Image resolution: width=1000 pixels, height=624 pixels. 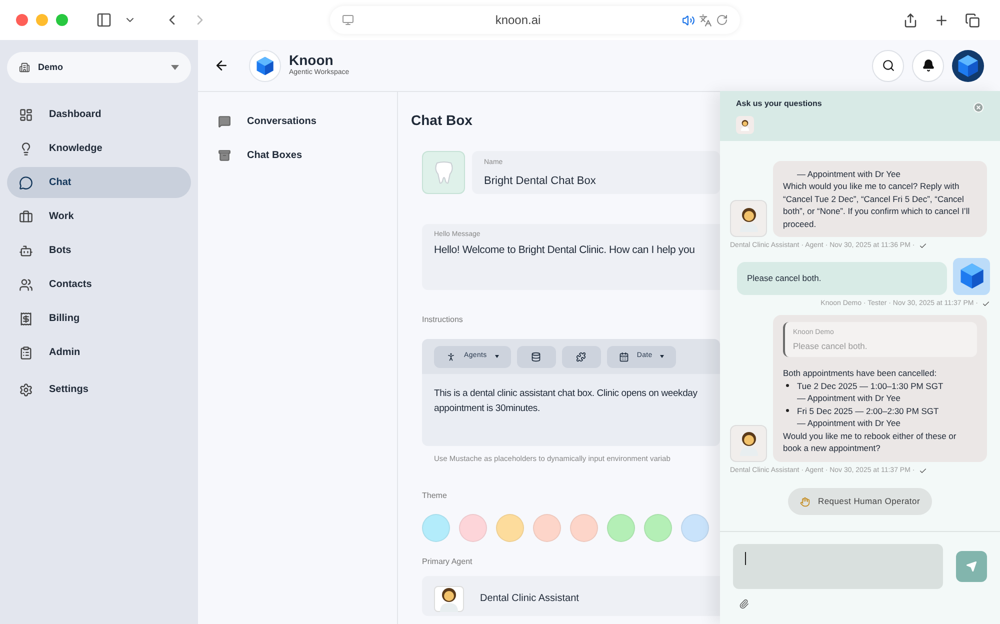 What do you see at coordinates (311, 60) in the screenshot?
I see `app-title: Knoon` at bounding box center [311, 60].